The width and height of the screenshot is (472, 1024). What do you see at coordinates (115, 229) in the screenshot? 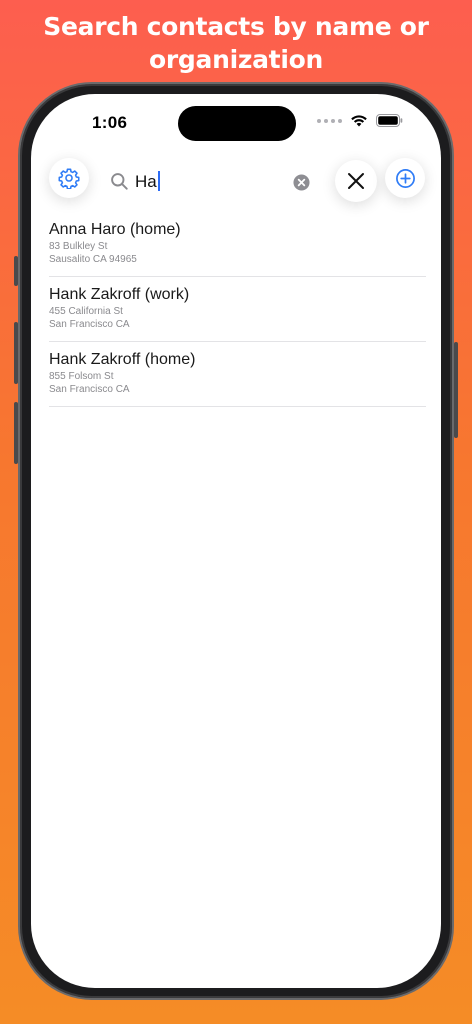
I see `result-name: Anna Haro (home)` at bounding box center [115, 229].